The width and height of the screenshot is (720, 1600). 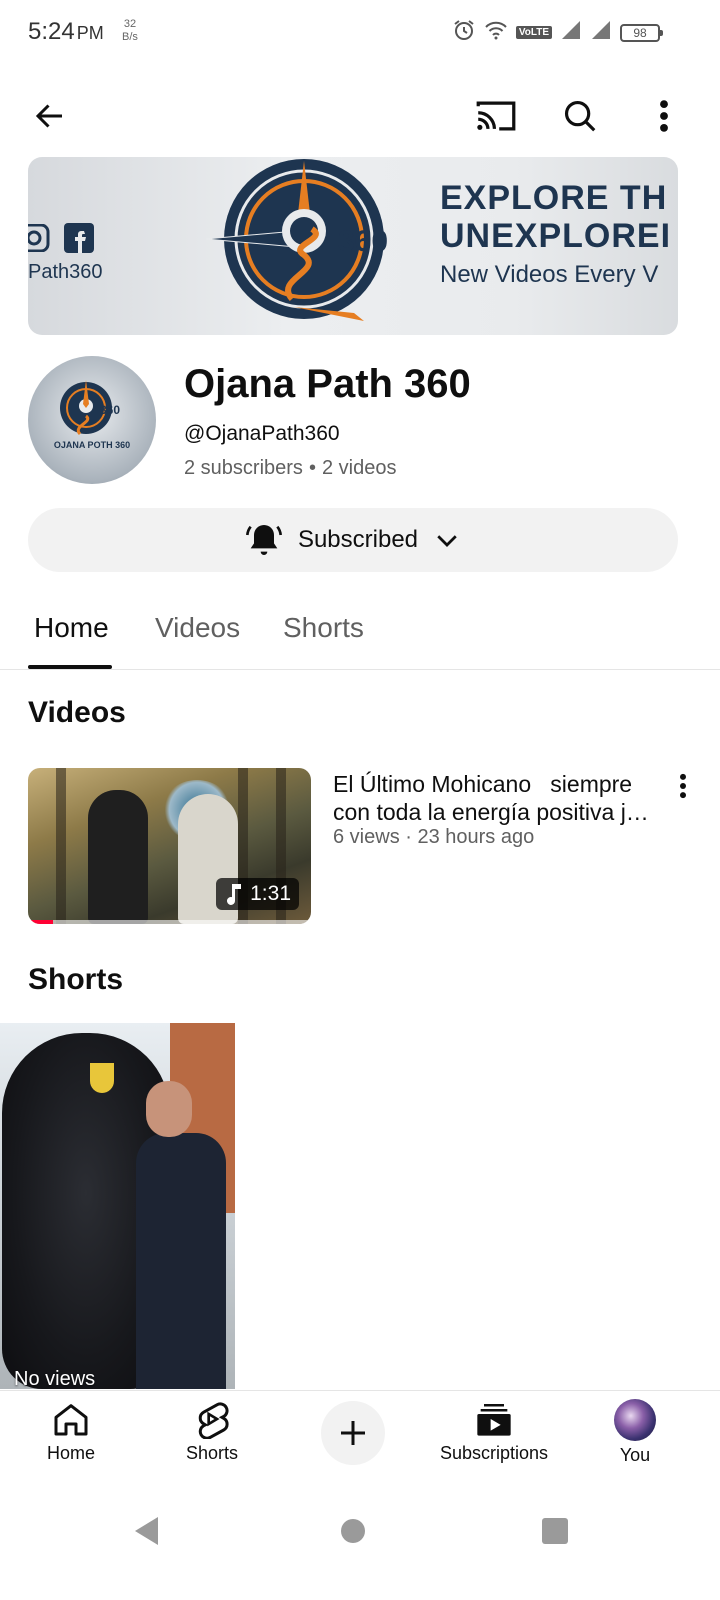 I want to click on banner-tagline-line2: UNEXPLOREI, so click(x=556, y=236).